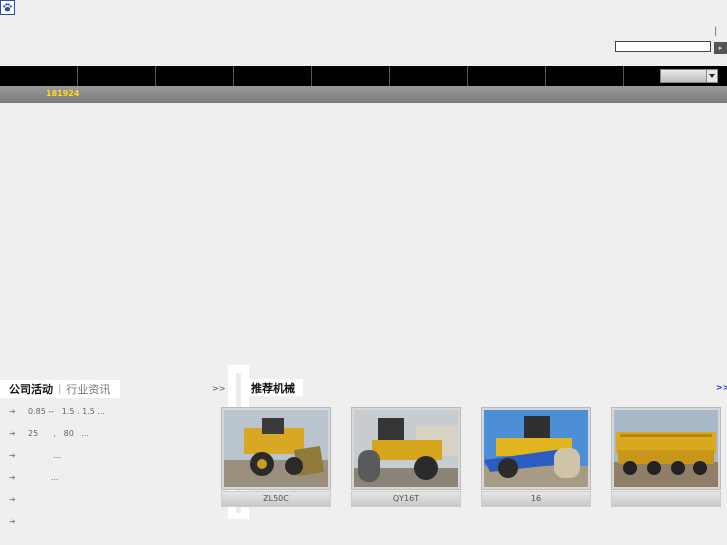 This screenshot has height=545, width=727. I want to click on machine-caption: 16, so click(536, 499).